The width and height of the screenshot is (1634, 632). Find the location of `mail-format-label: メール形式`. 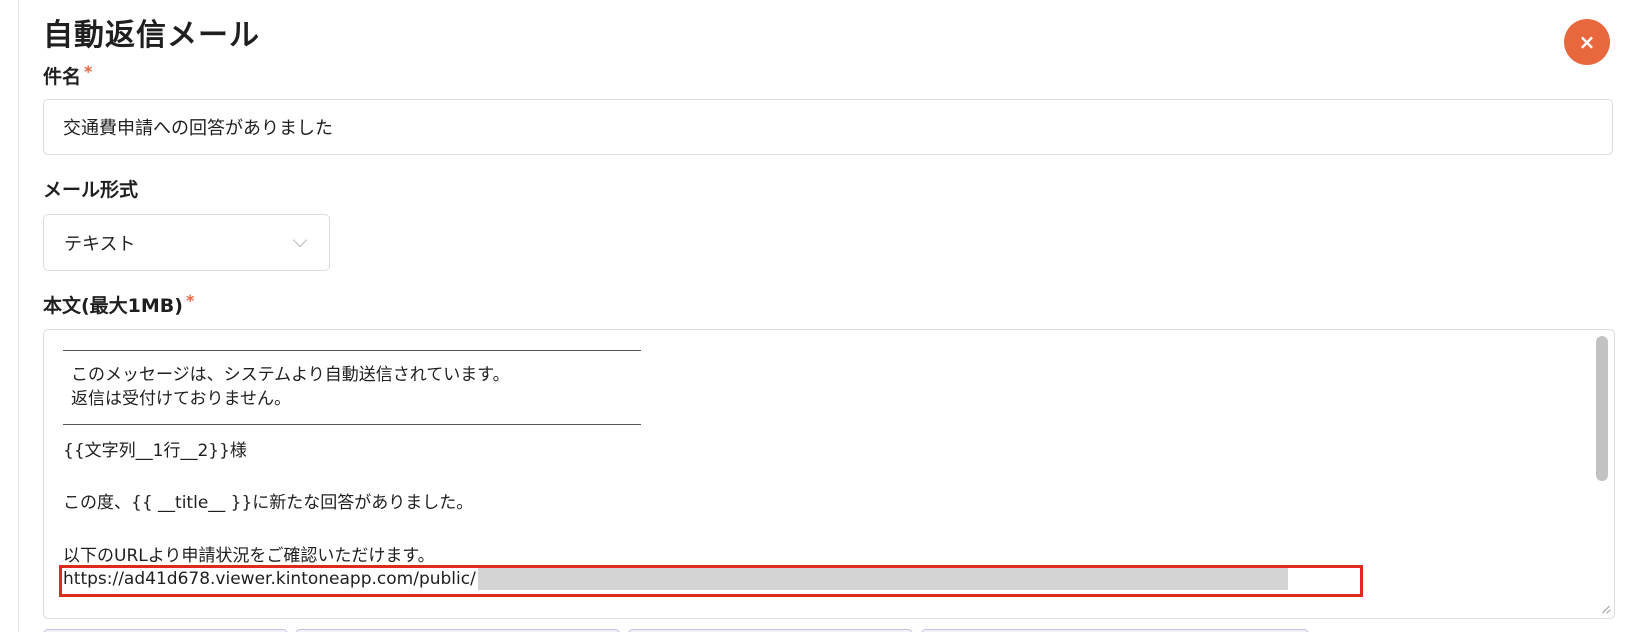

mail-format-label: メール形式 is located at coordinates (90, 190).